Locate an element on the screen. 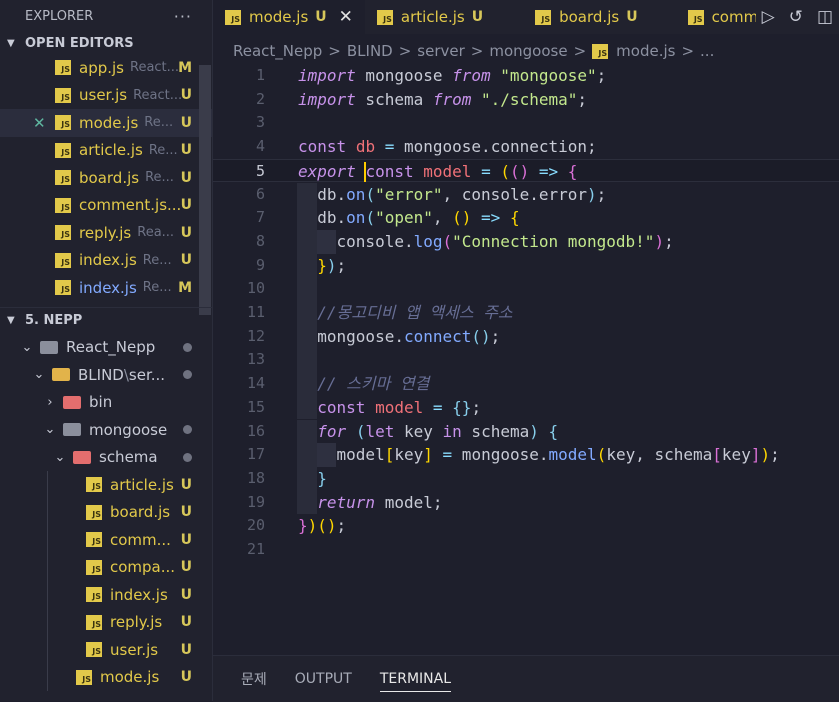  line-number: 9 is located at coordinates (260, 264).